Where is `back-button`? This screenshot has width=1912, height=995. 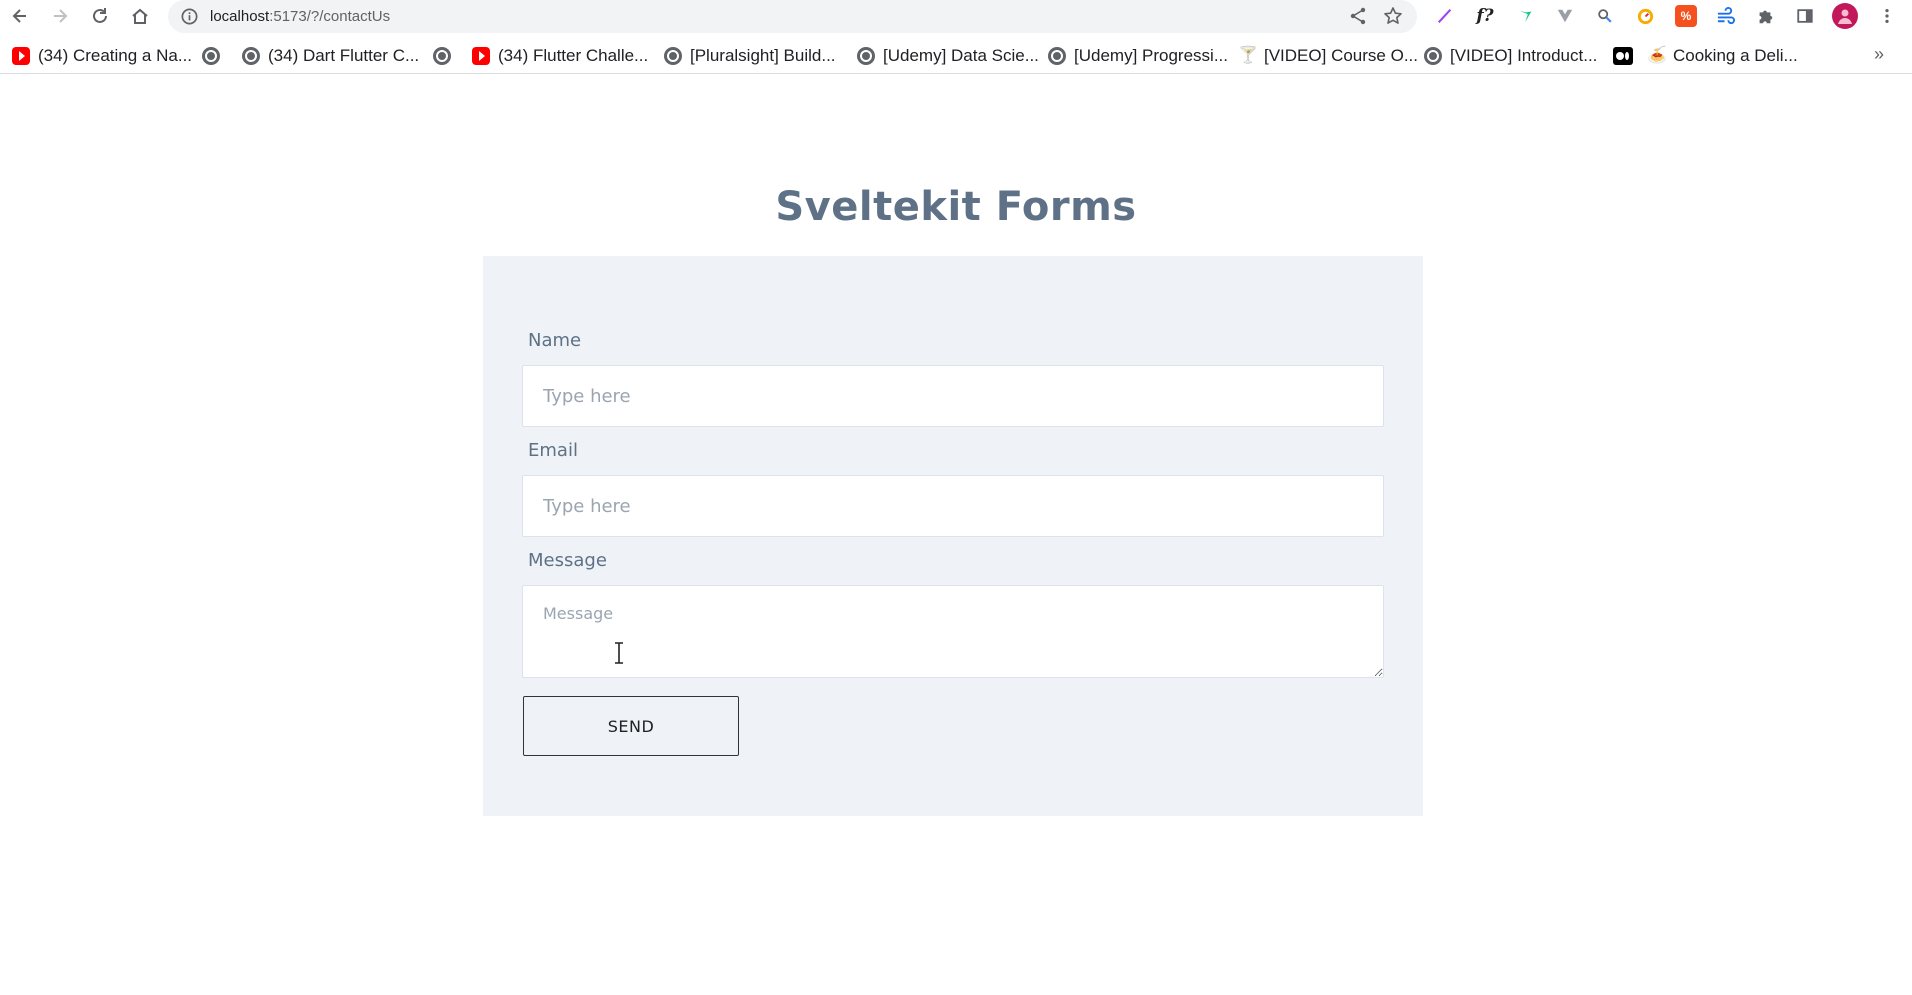
back-button is located at coordinates (20, 16).